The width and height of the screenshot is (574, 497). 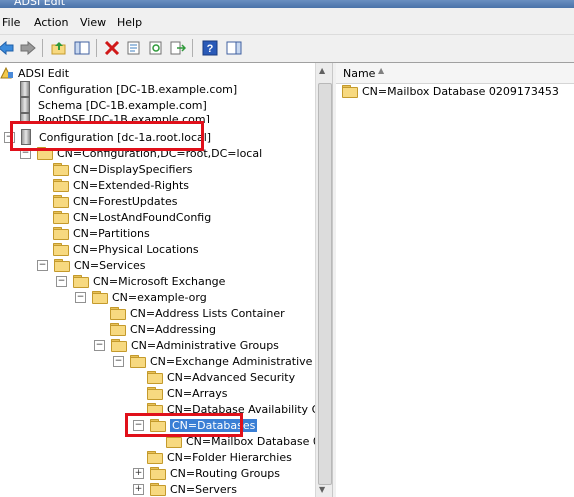 I want to click on tree-label: CN=Extended-Rights, so click(x=131, y=185).